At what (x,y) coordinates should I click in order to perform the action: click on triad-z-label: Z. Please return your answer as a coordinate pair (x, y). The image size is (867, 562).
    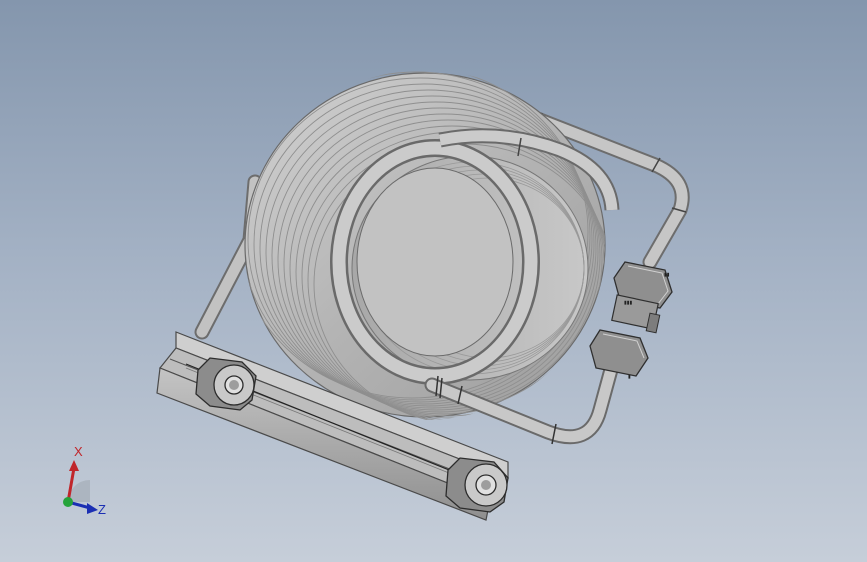
    Looking at the image, I should click on (102, 509).